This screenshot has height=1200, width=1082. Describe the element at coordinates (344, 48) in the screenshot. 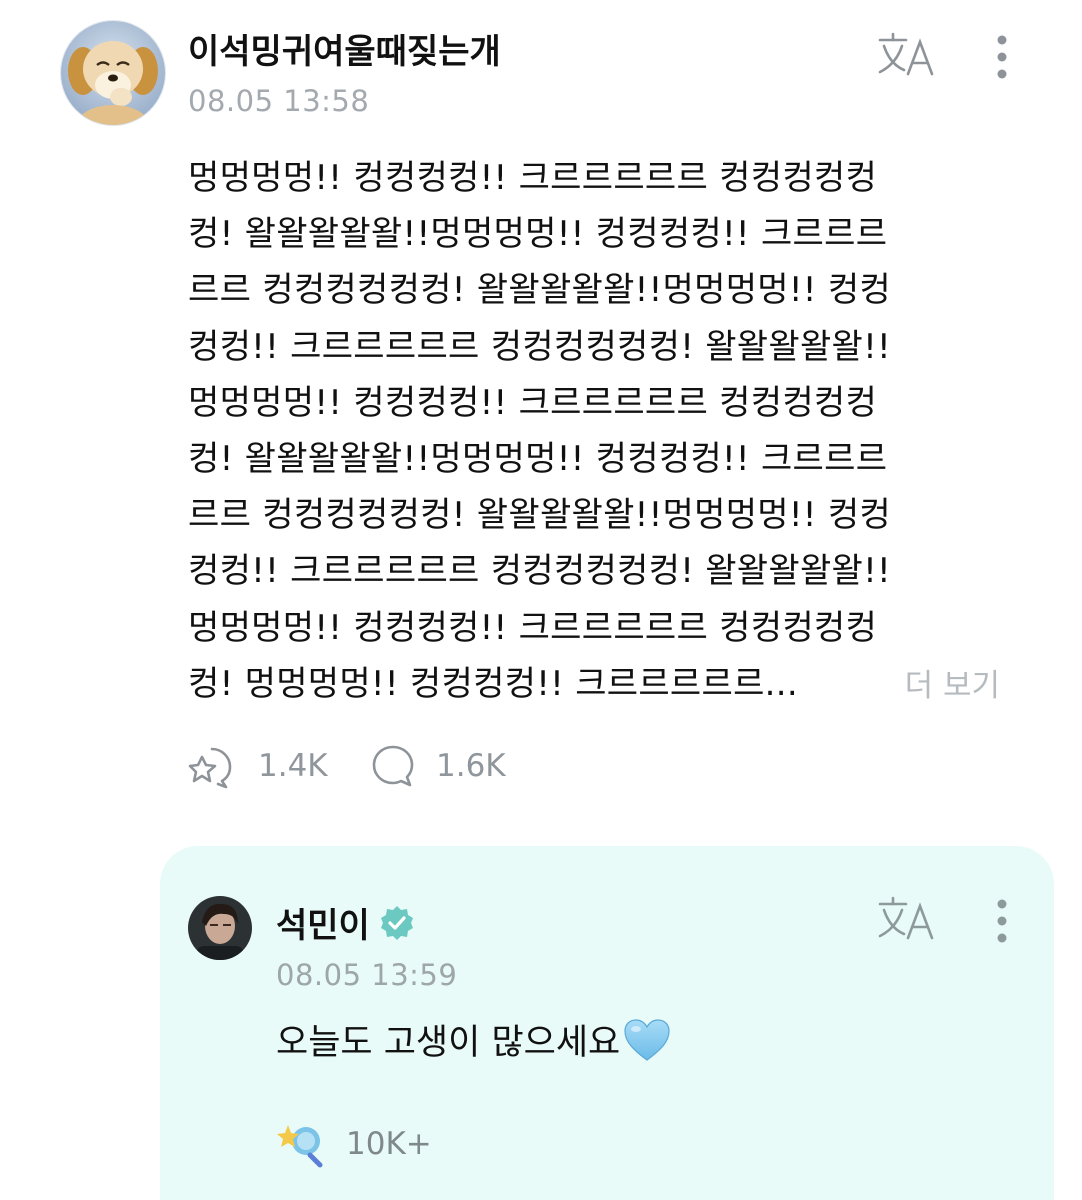

I see `author-name: 이석밍귀여울때짖는개` at that location.